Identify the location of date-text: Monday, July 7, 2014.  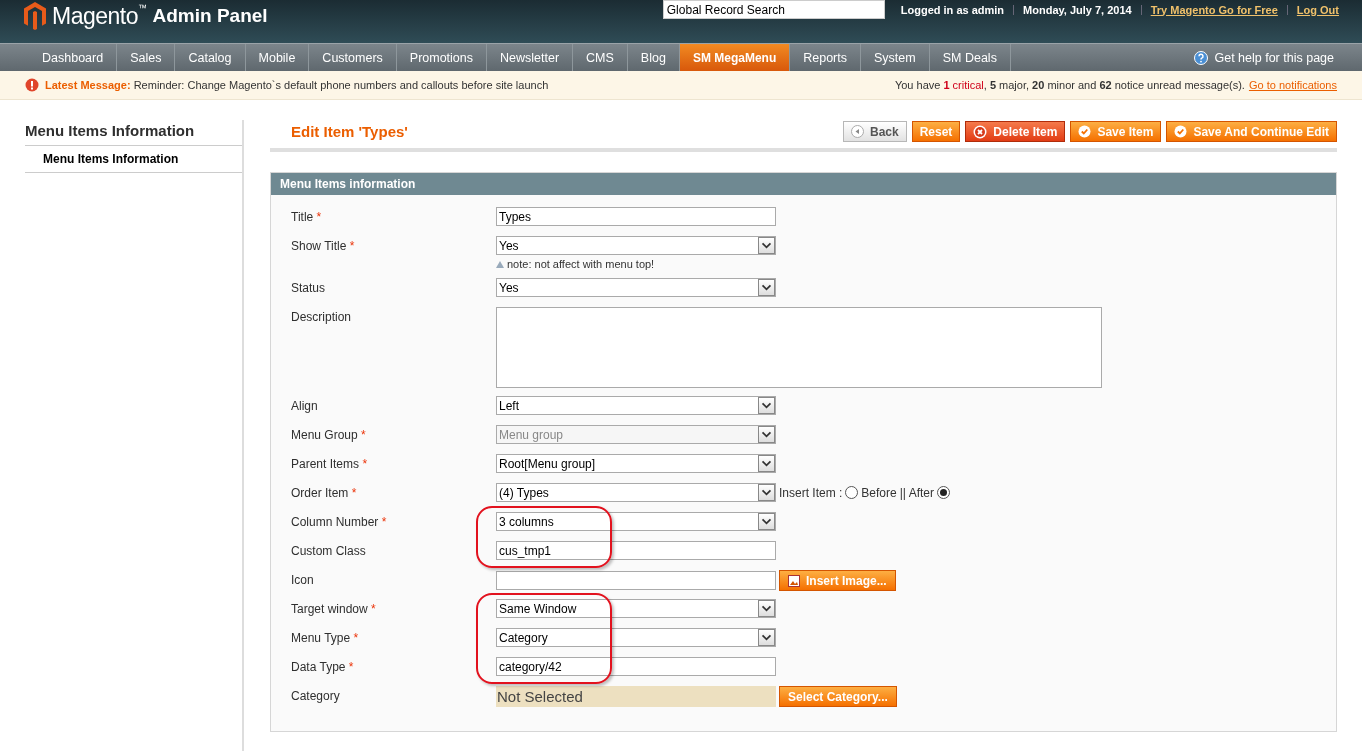
(1077, 9).